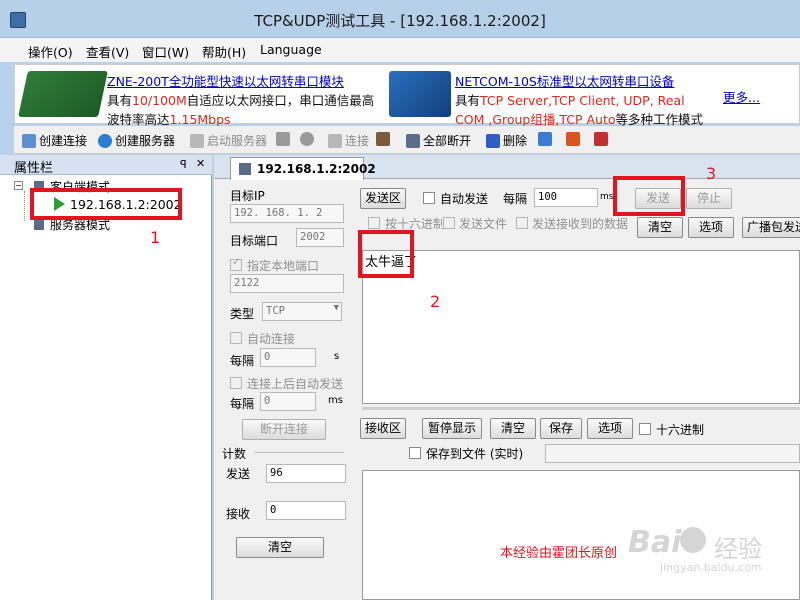 Image resolution: width=800 pixels, height=600 pixels. I want to click on sent-count-field: 96, so click(306, 473).